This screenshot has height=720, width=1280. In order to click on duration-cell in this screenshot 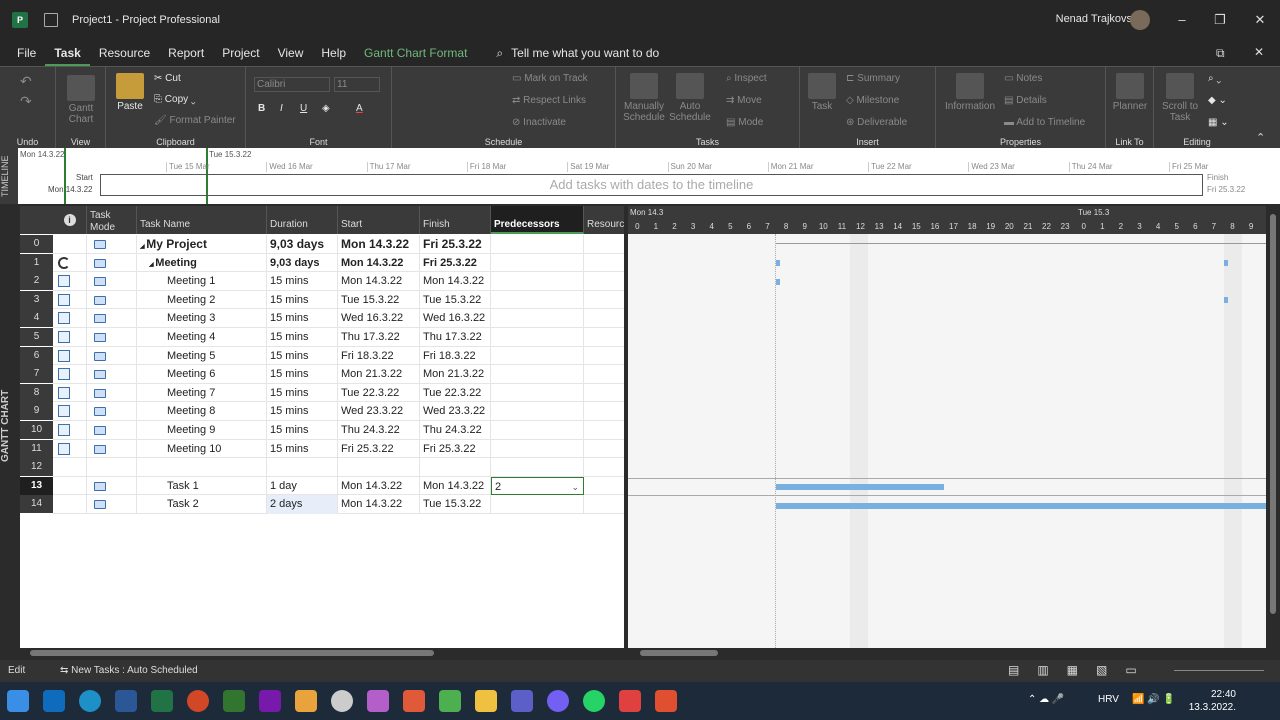, I will do `click(302, 467)`.